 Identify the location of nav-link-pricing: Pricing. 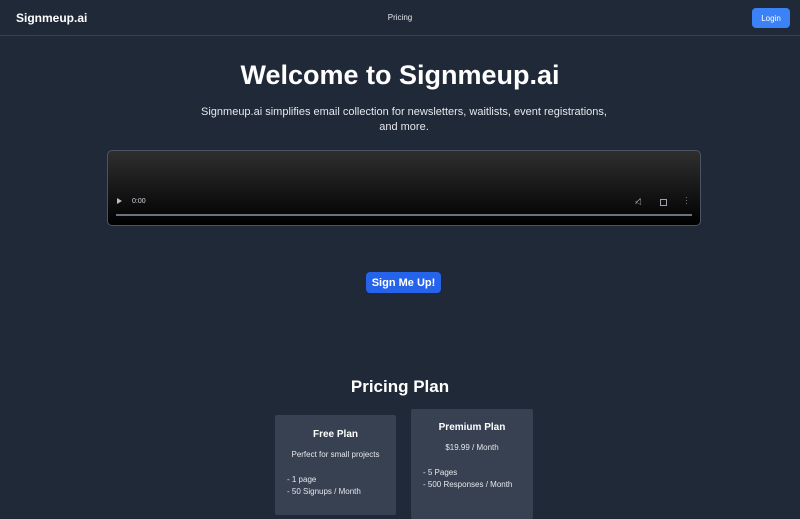
(400, 17).